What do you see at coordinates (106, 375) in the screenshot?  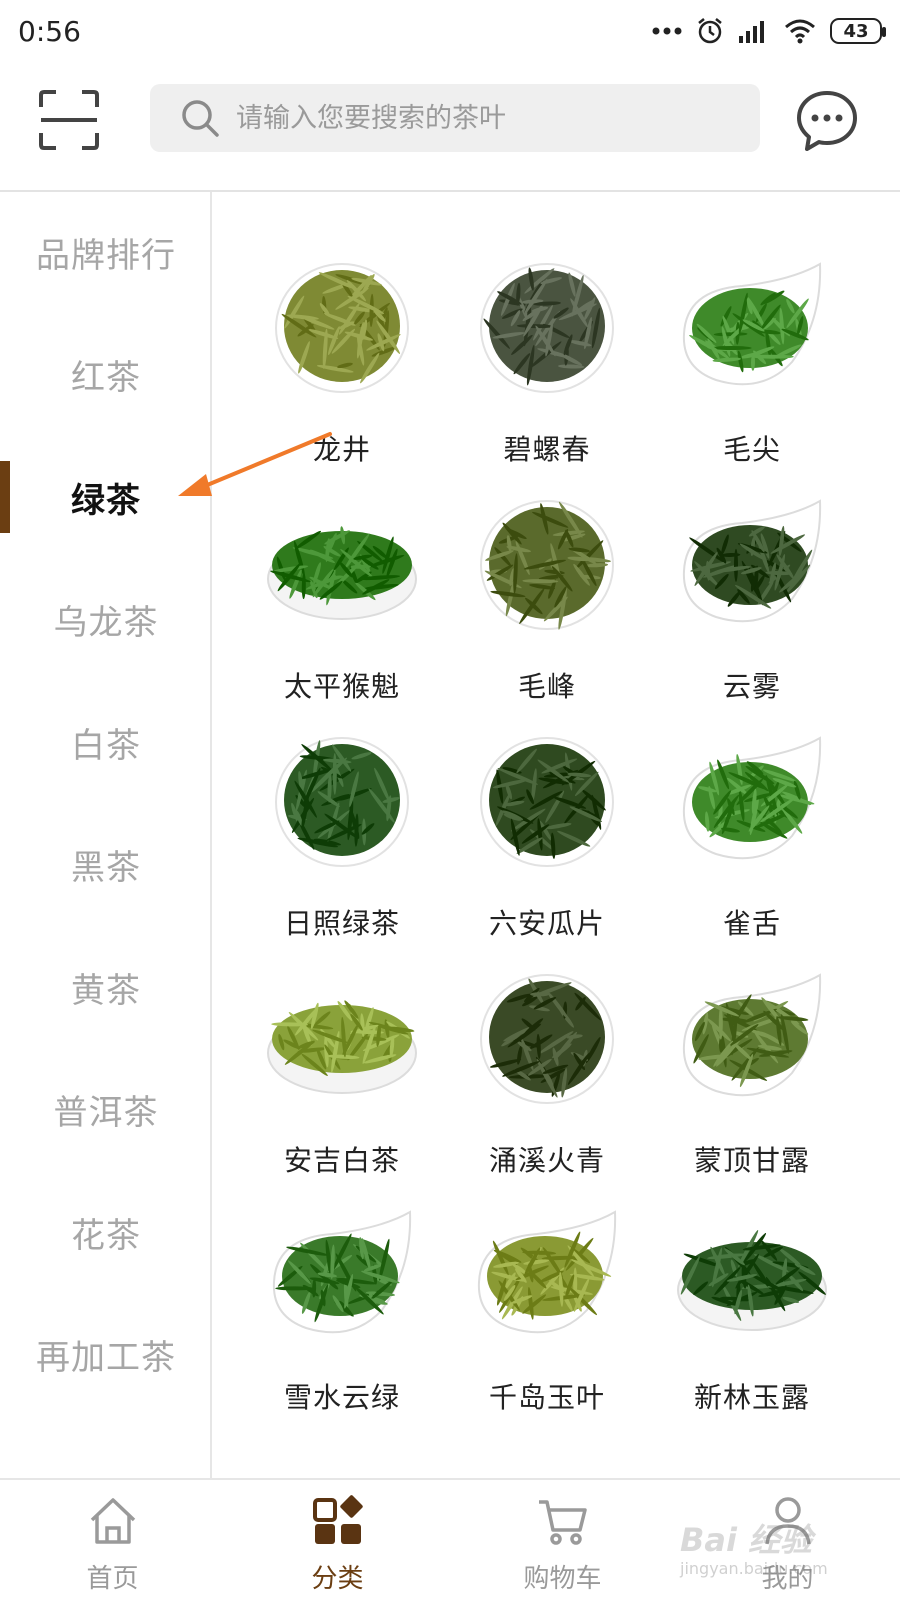 I see `sidebar-item: 红茶` at bounding box center [106, 375].